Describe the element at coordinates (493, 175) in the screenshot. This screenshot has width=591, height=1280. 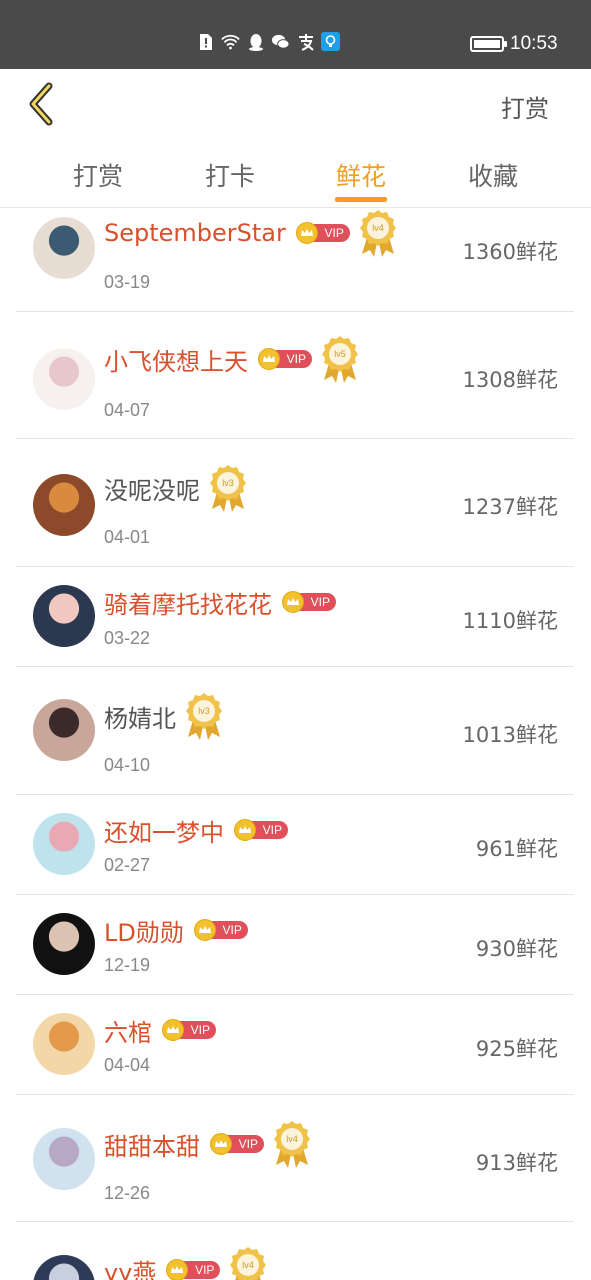
I see `tab-favorites: 收藏` at that location.